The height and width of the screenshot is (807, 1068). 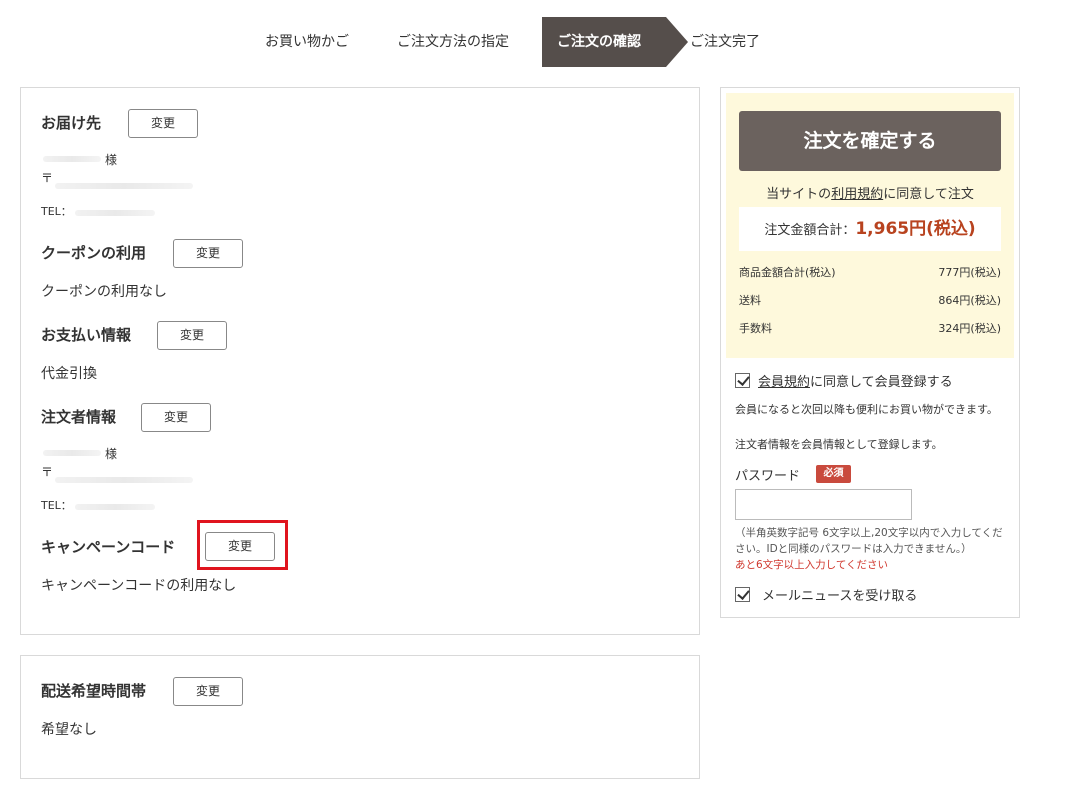 I want to click on change-delivery-time-button: 変更, so click(x=208, y=691).